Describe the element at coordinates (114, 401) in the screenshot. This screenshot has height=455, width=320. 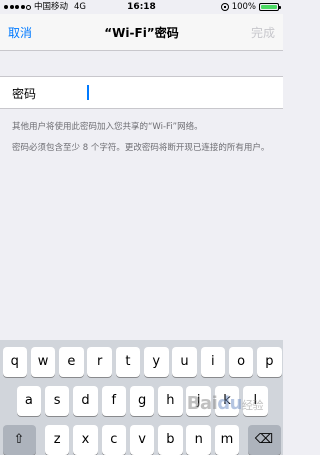
I see `key-f: f` at that location.